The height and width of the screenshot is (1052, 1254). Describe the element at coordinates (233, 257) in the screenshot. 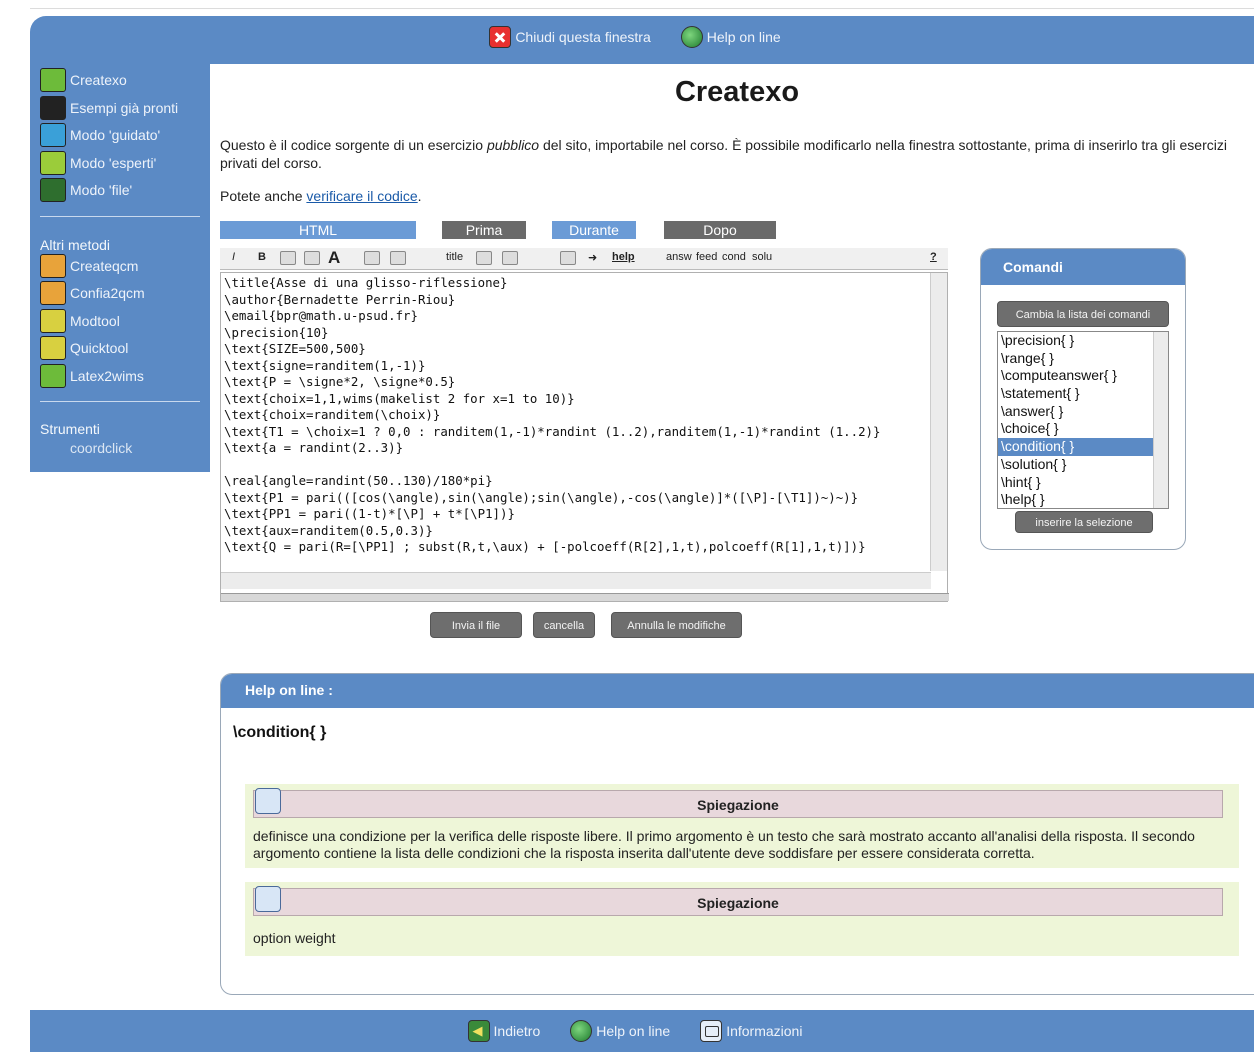

I see `italic-button: I` at that location.